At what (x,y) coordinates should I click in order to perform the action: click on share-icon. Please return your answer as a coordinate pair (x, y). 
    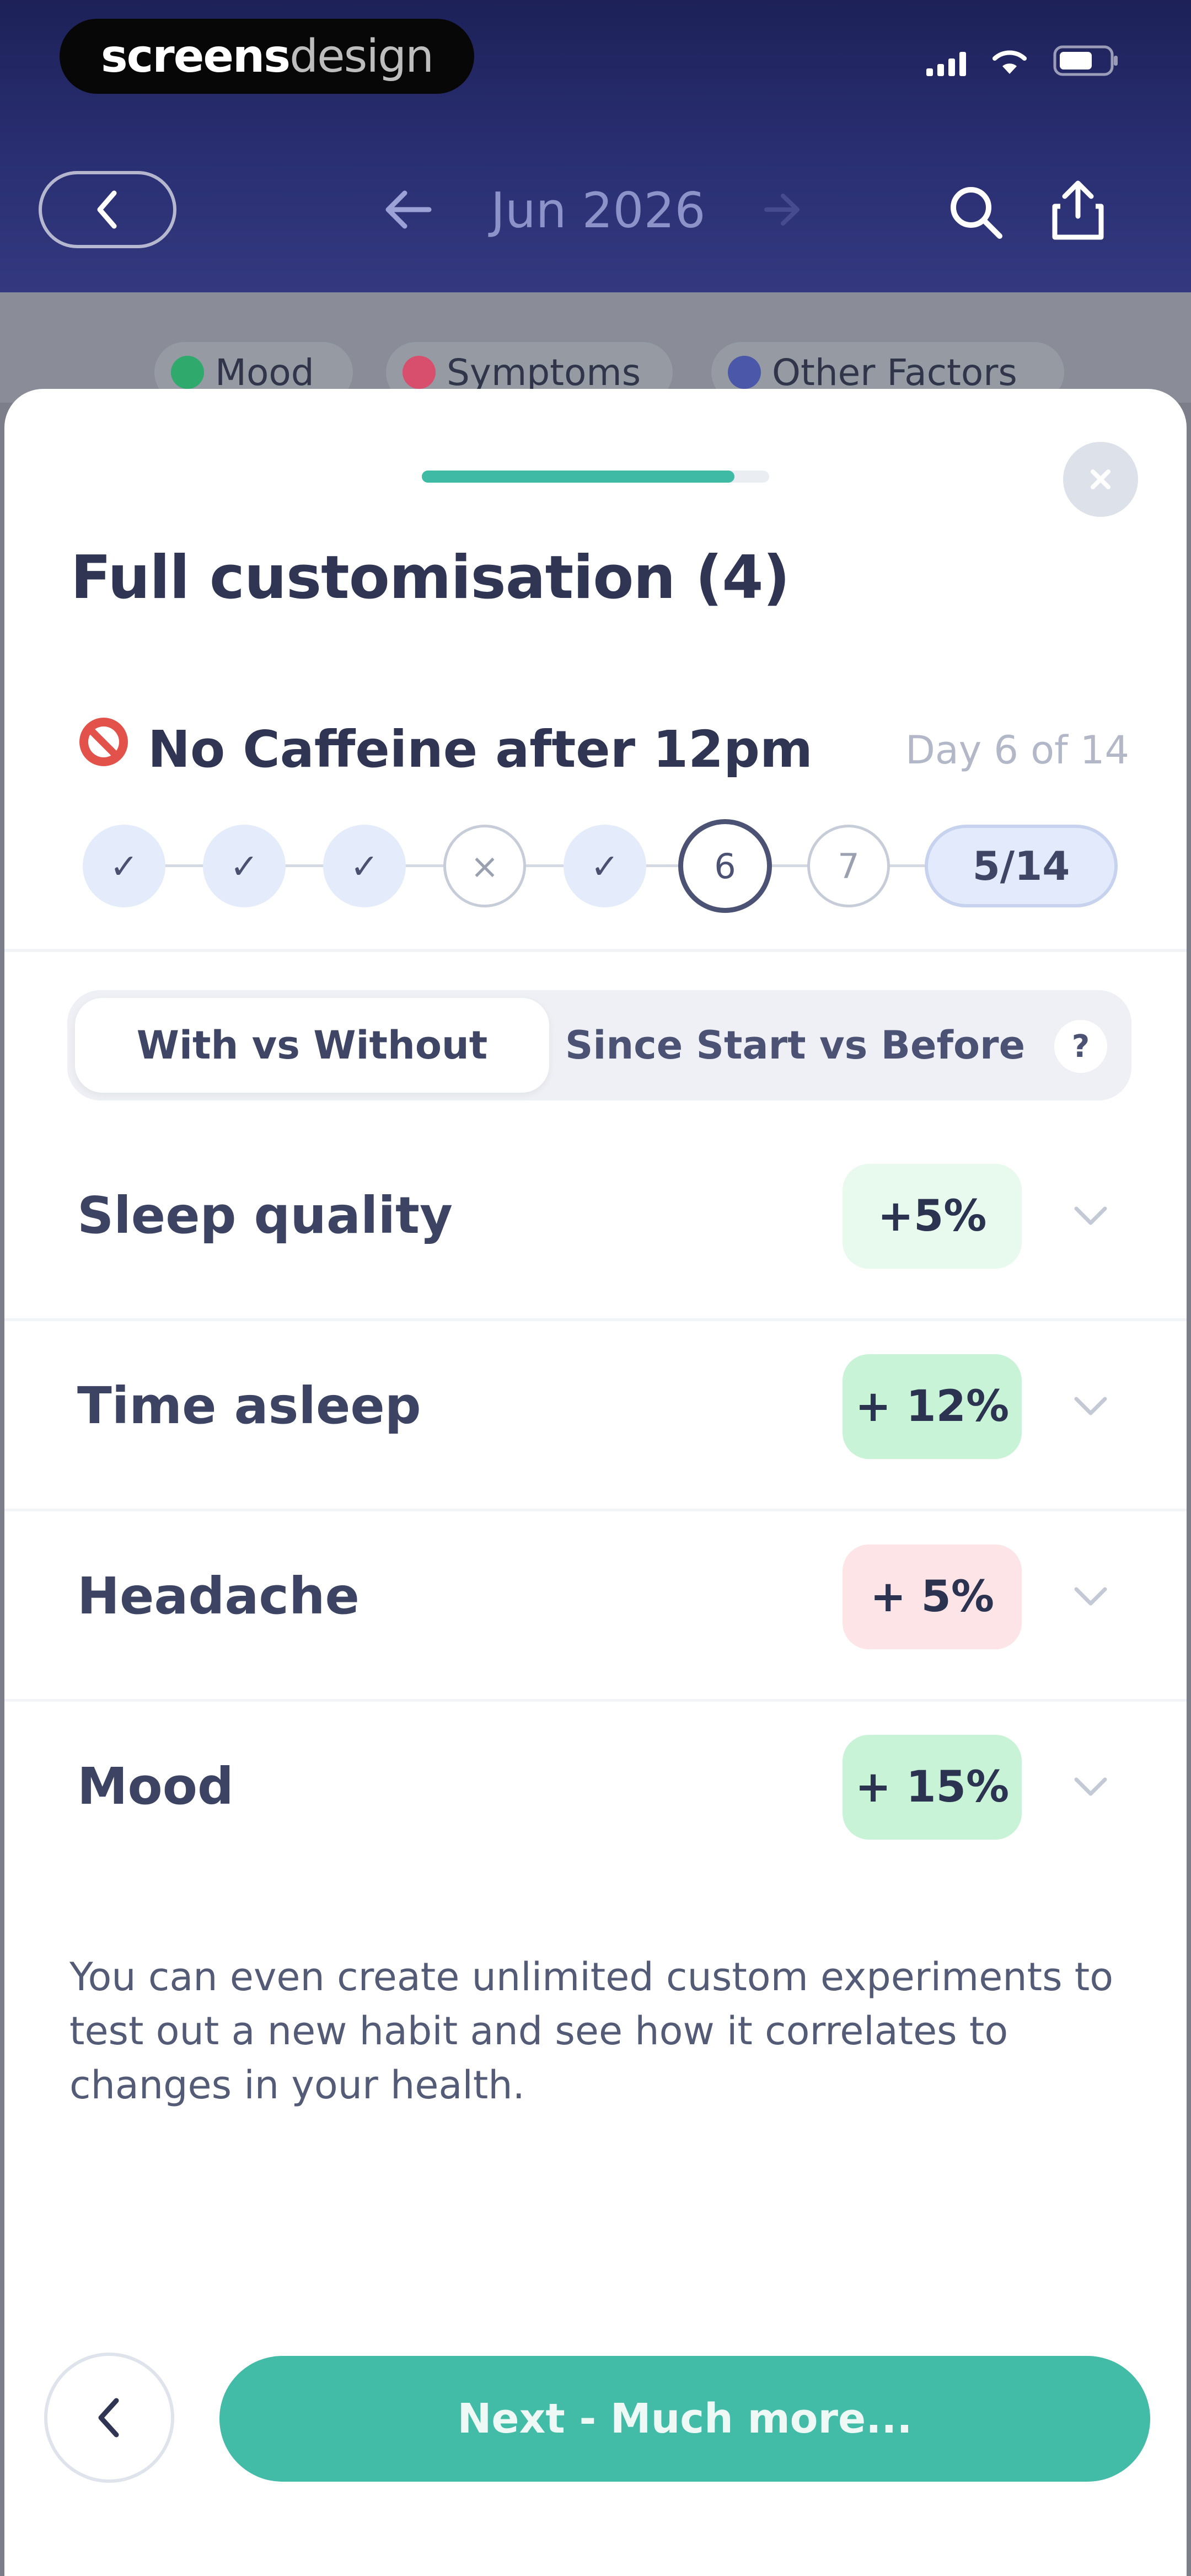
    Looking at the image, I should click on (1078, 210).